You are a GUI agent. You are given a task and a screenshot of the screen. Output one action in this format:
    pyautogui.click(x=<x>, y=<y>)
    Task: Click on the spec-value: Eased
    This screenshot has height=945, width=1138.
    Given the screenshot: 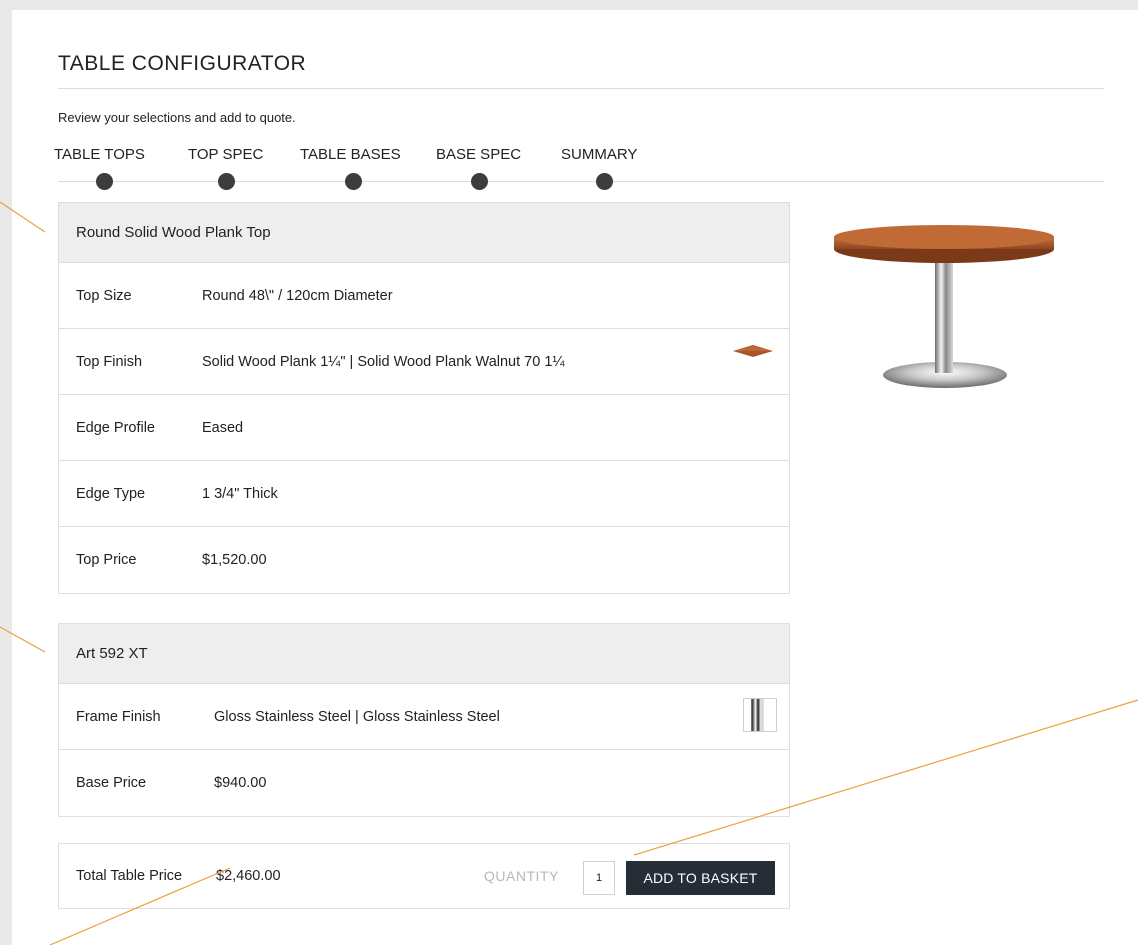 What is the action you would take?
    pyautogui.click(x=223, y=427)
    